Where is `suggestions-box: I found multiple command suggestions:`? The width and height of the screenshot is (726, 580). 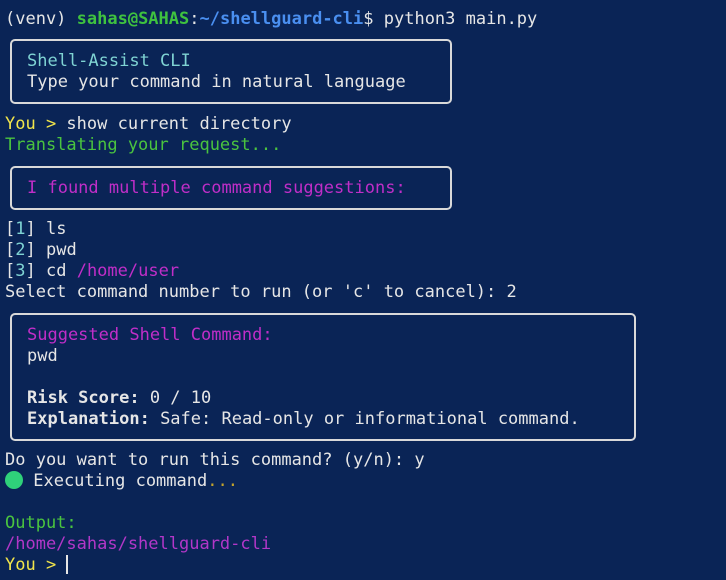
suggestions-box: I found multiple command suggestions: is located at coordinates (231, 188).